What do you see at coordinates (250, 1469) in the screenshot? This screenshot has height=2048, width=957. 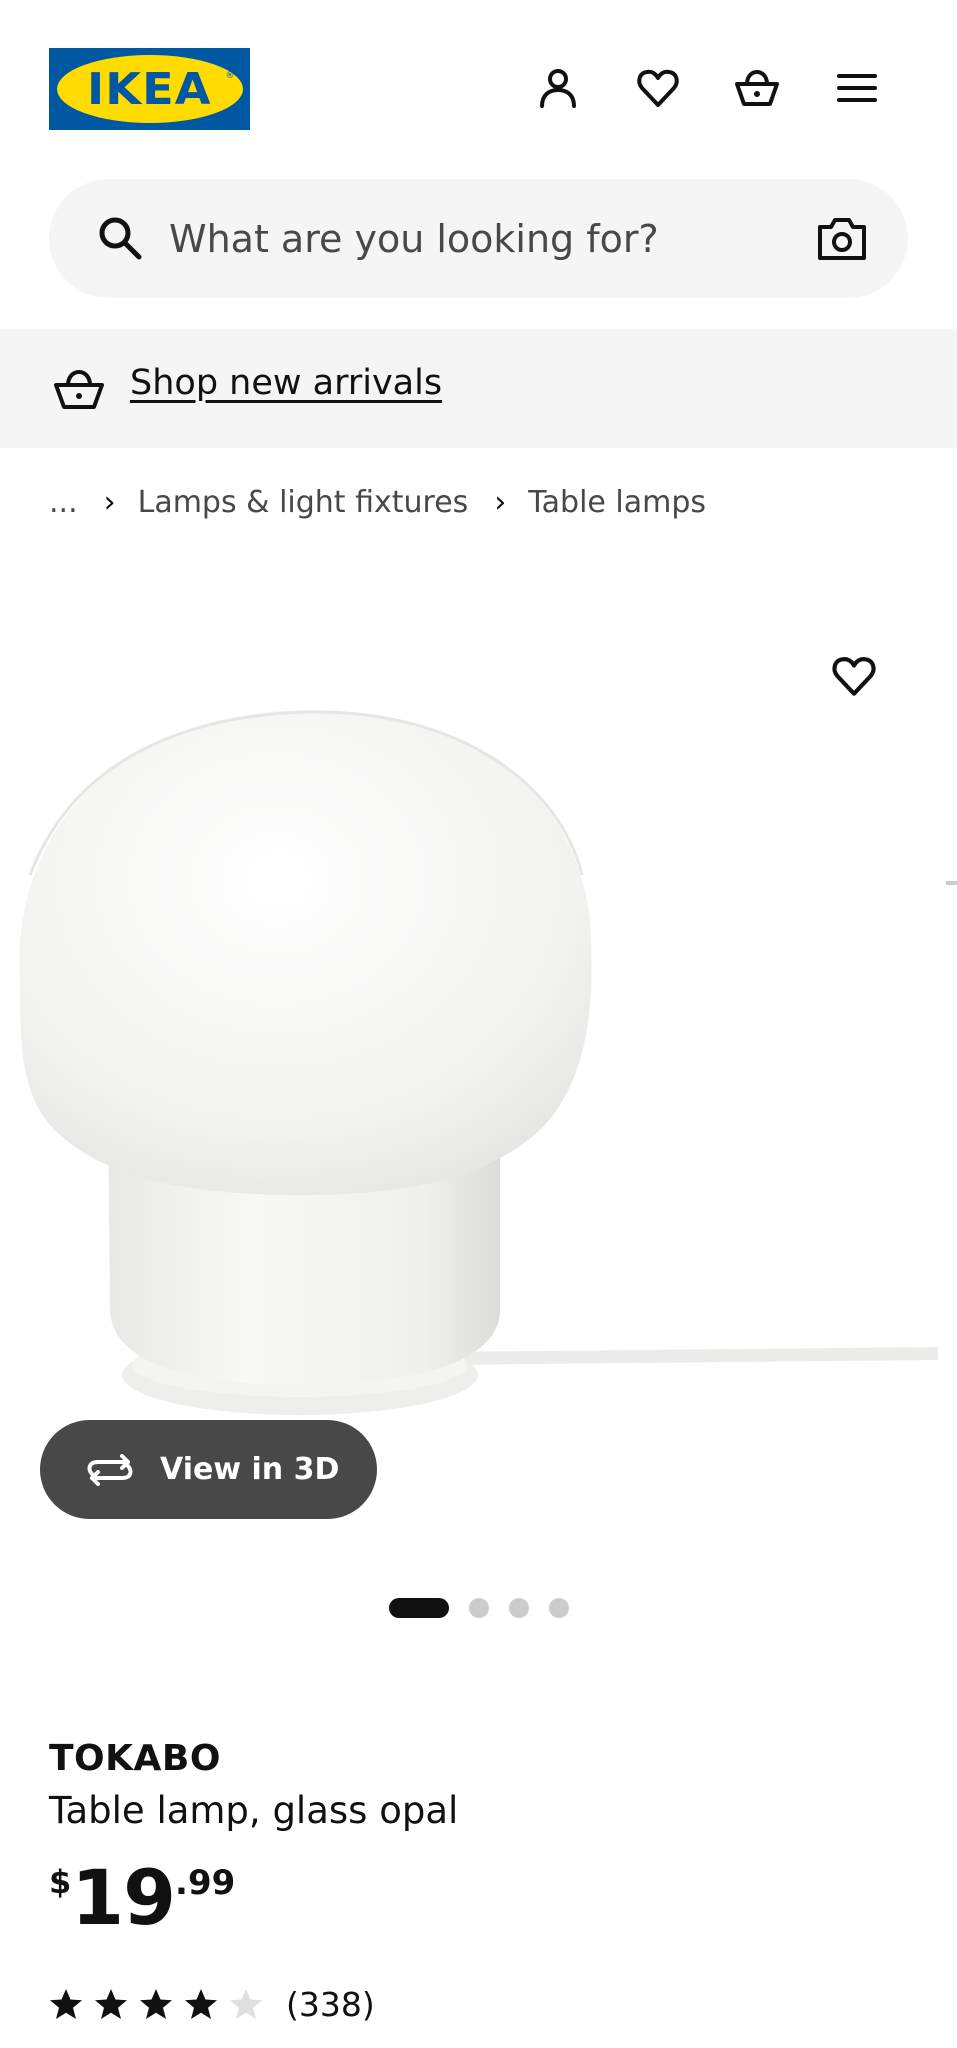 I see `view-in-3d-label: View in 3D` at bounding box center [250, 1469].